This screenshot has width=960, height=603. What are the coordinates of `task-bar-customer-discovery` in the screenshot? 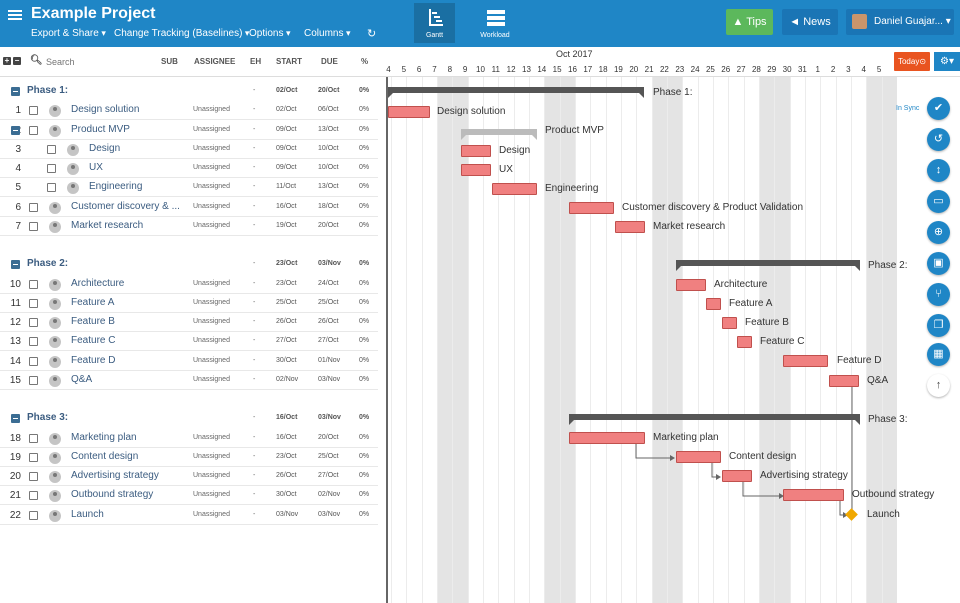 It's located at (591, 208).